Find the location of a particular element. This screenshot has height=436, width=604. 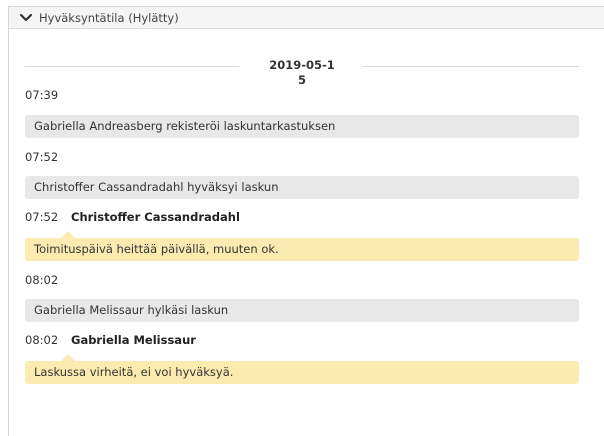

timeline-comment: Laskussa virheitä, ei voi hyväksyä. is located at coordinates (302, 369).